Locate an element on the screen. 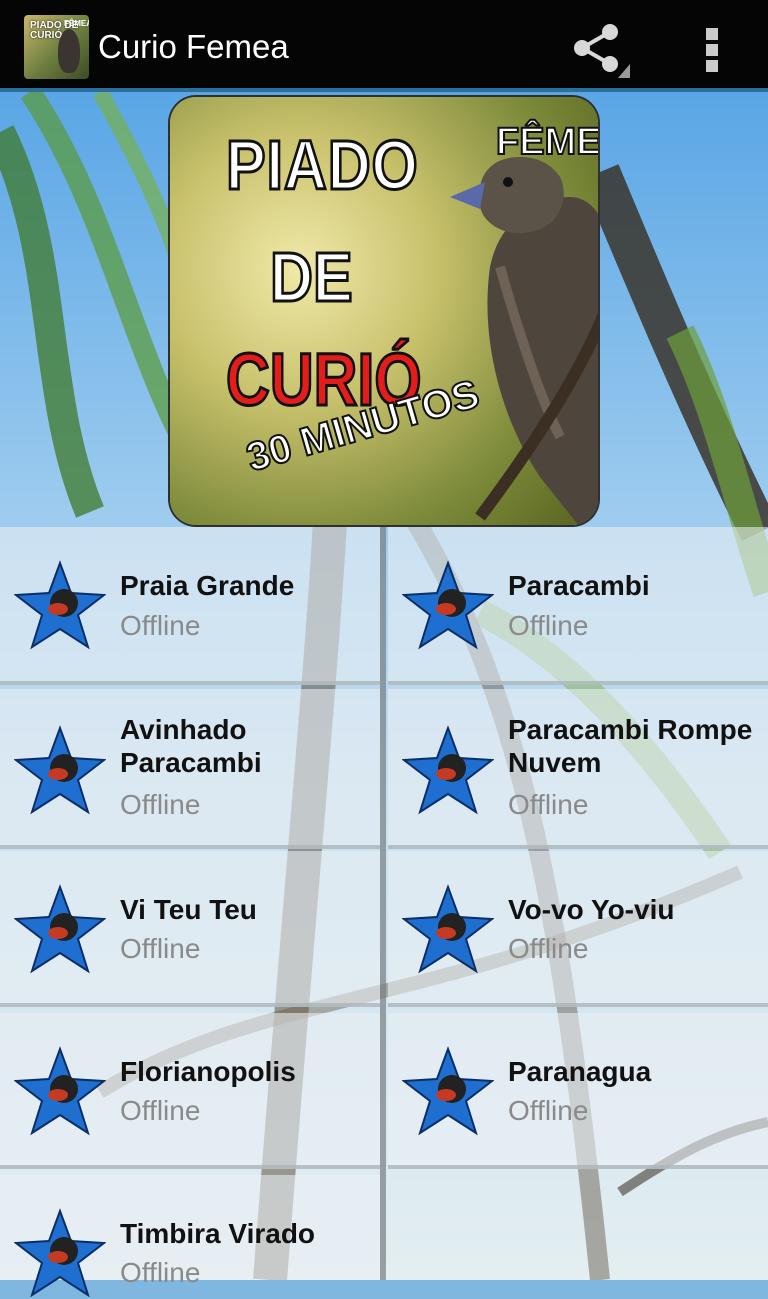 This screenshot has width=768, height=1299. bird-icon is located at coordinates (69, 51).